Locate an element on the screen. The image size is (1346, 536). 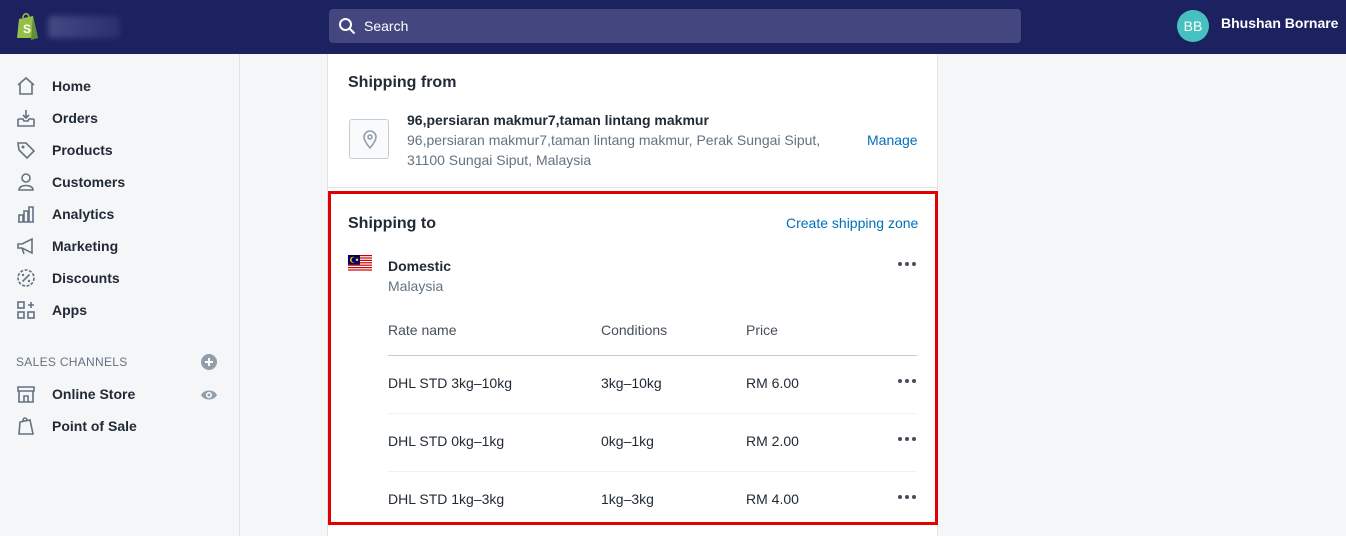
section-divider is located at coordinates (632, 187).